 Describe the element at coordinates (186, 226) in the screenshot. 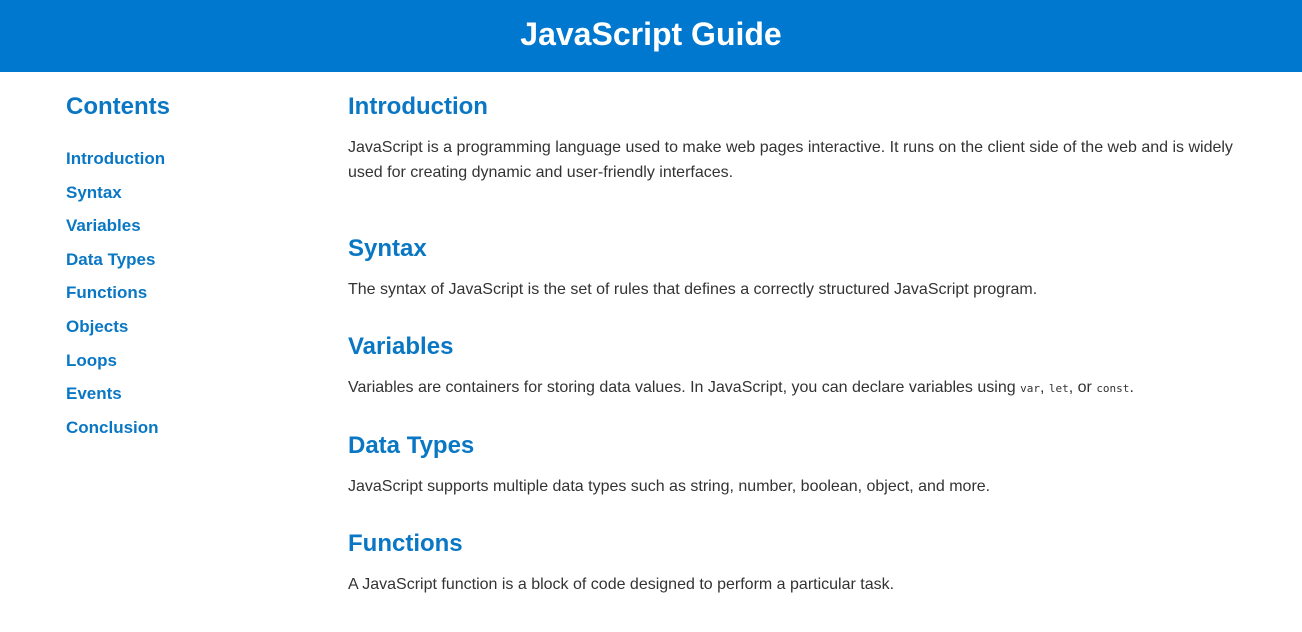

I see `contents-item: Variables` at that location.